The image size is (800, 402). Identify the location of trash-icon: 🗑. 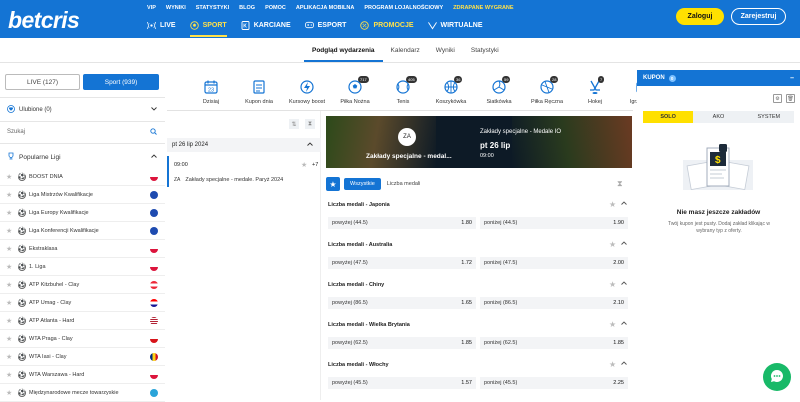
(790, 98).